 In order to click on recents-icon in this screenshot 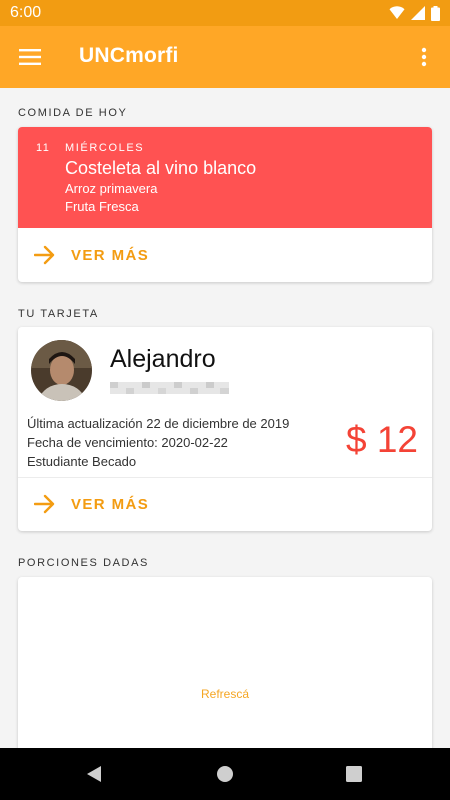, I will do `click(354, 774)`.